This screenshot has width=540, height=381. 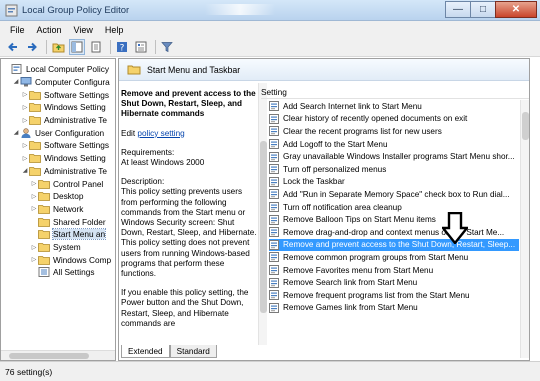 What do you see at coordinates (193, 351) in the screenshot?
I see `tab-standard: Standard` at bounding box center [193, 351].